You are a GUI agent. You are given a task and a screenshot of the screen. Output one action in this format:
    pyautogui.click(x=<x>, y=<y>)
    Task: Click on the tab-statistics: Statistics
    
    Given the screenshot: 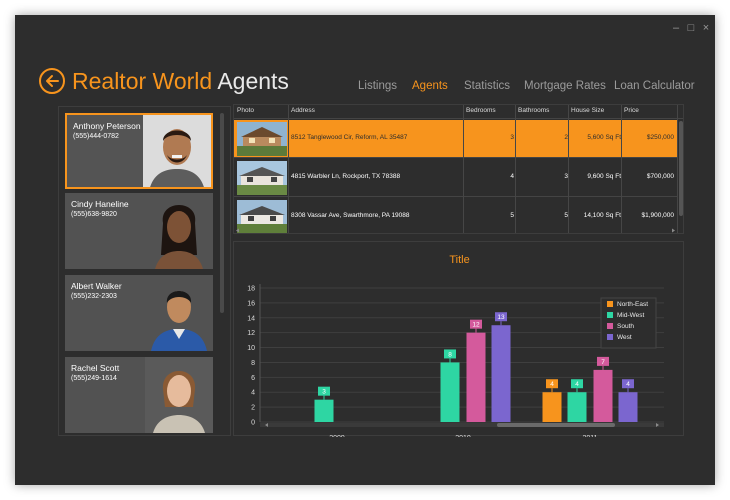 What is the action you would take?
    pyautogui.click(x=487, y=86)
    